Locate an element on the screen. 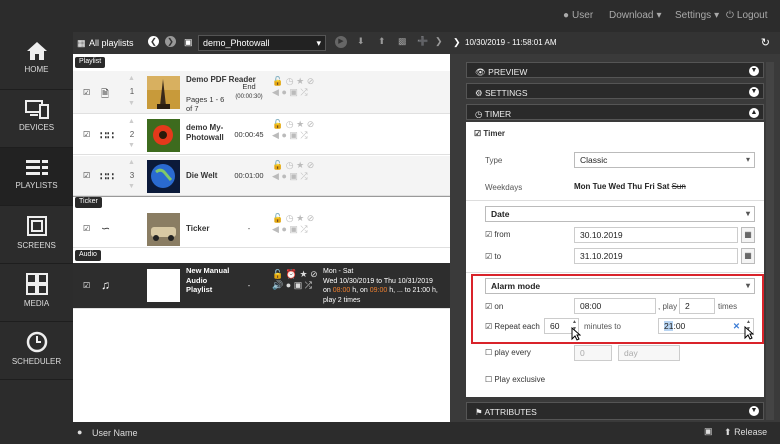  date-mode-select: Date ▾ is located at coordinates (620, 214).